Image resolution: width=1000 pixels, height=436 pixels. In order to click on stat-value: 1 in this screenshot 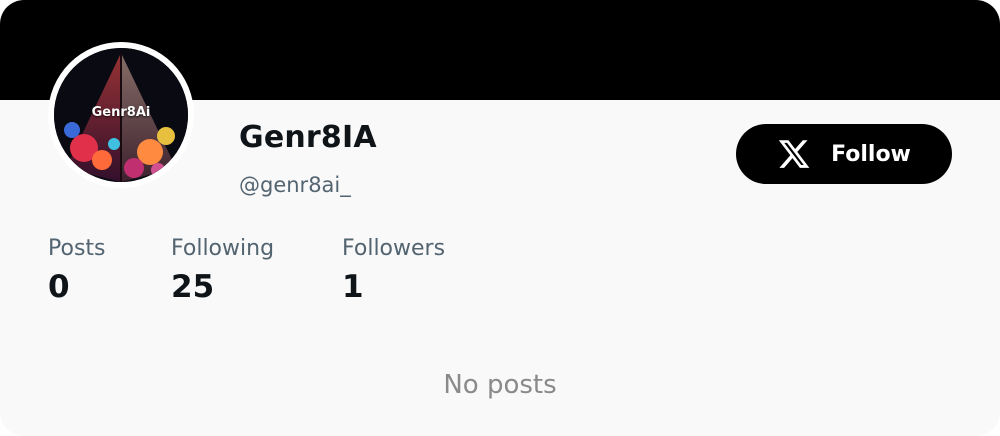, I will do `click(353, 287)`.